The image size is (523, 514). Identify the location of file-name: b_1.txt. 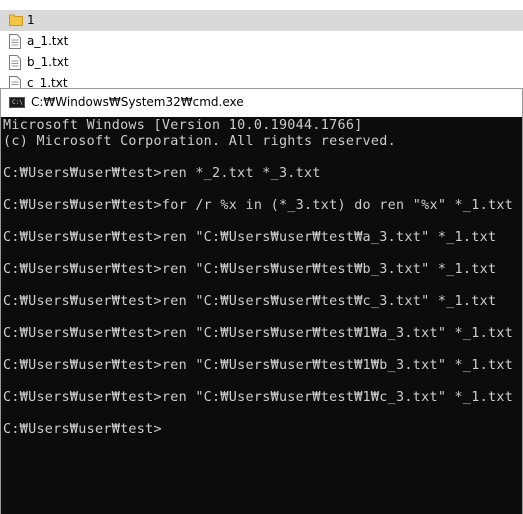
(48, 62).